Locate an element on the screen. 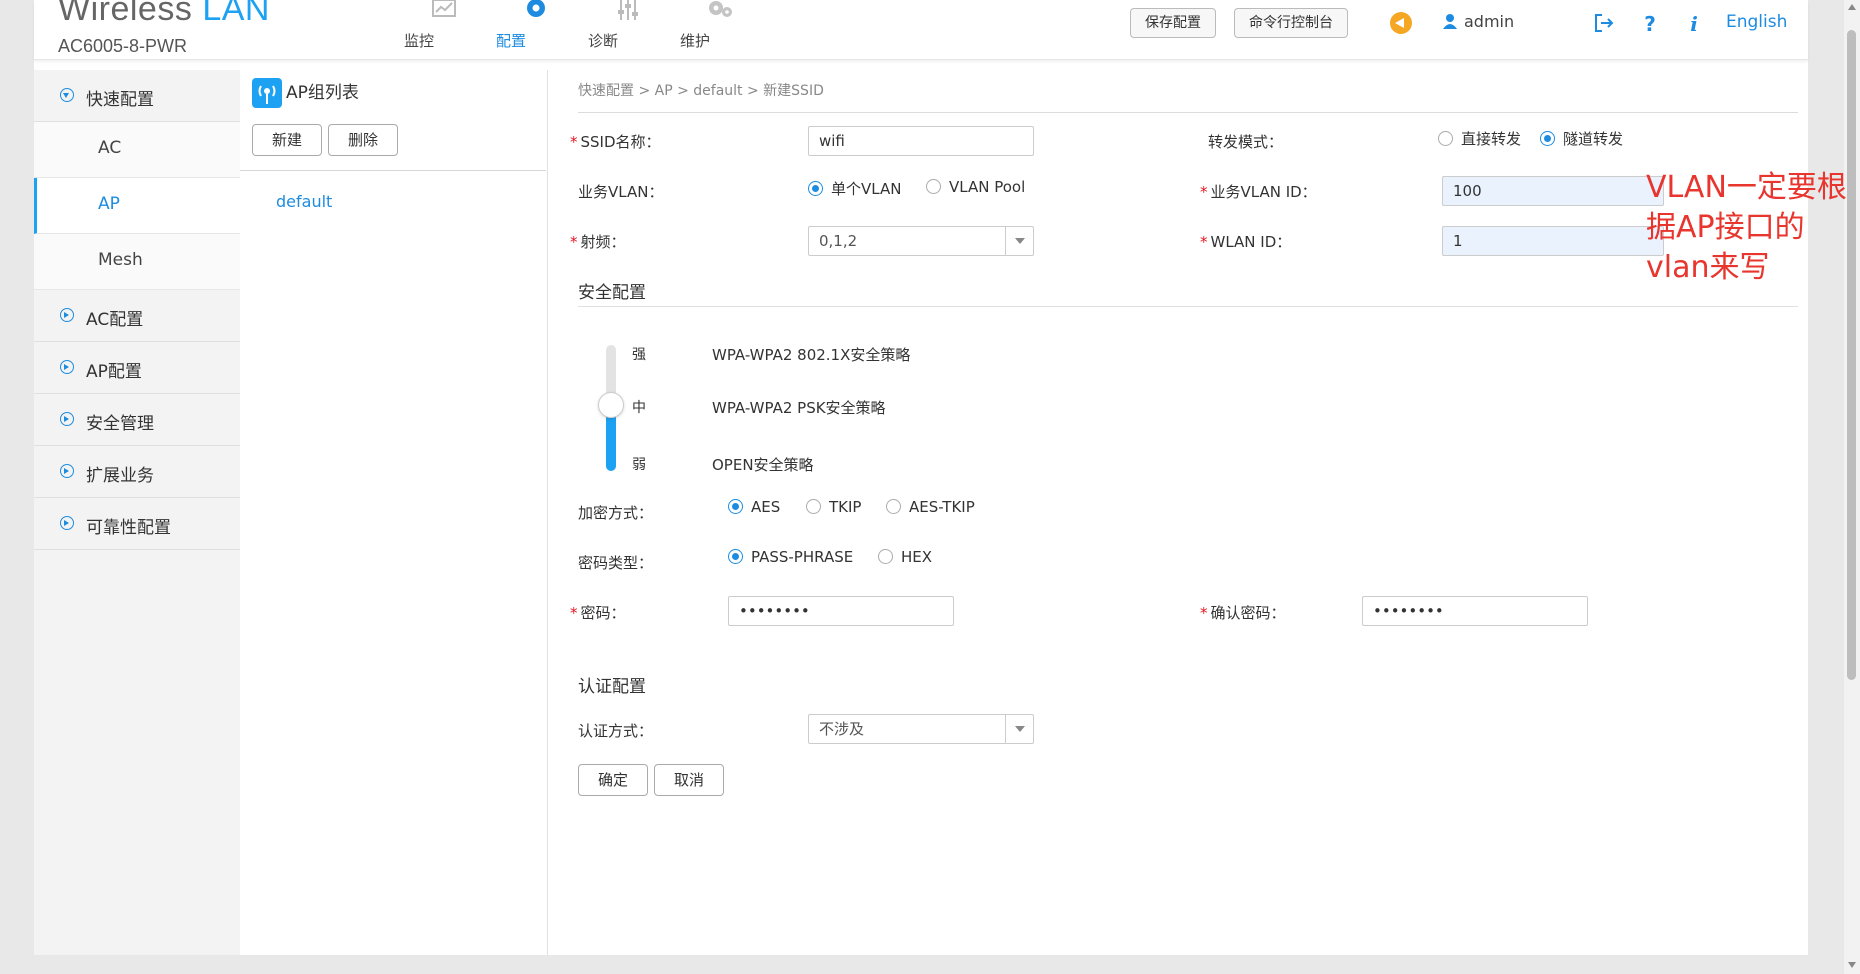 This screenshot has height=974, width=1860. sidebar-item-extension: 扩展业务 is located at coordinates (137, 472).